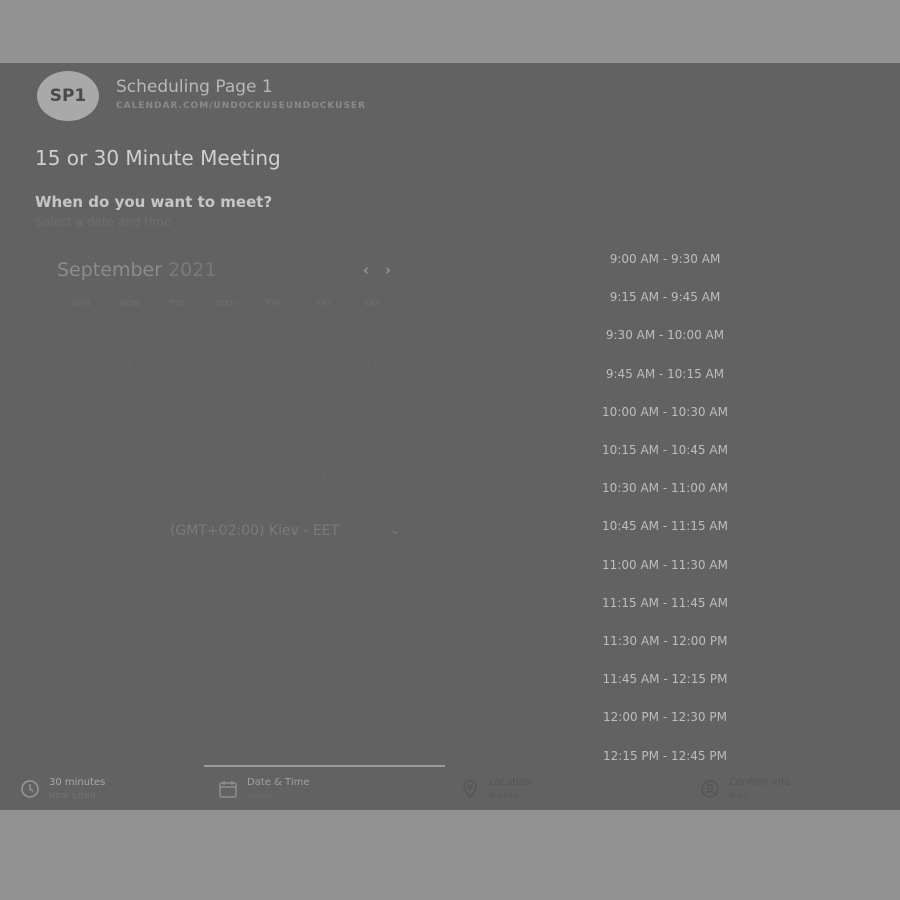  What do you see at coordinates (739, 796) in the screenshot?
I see `step-sub: WHO` at bounding box center [739, 796].